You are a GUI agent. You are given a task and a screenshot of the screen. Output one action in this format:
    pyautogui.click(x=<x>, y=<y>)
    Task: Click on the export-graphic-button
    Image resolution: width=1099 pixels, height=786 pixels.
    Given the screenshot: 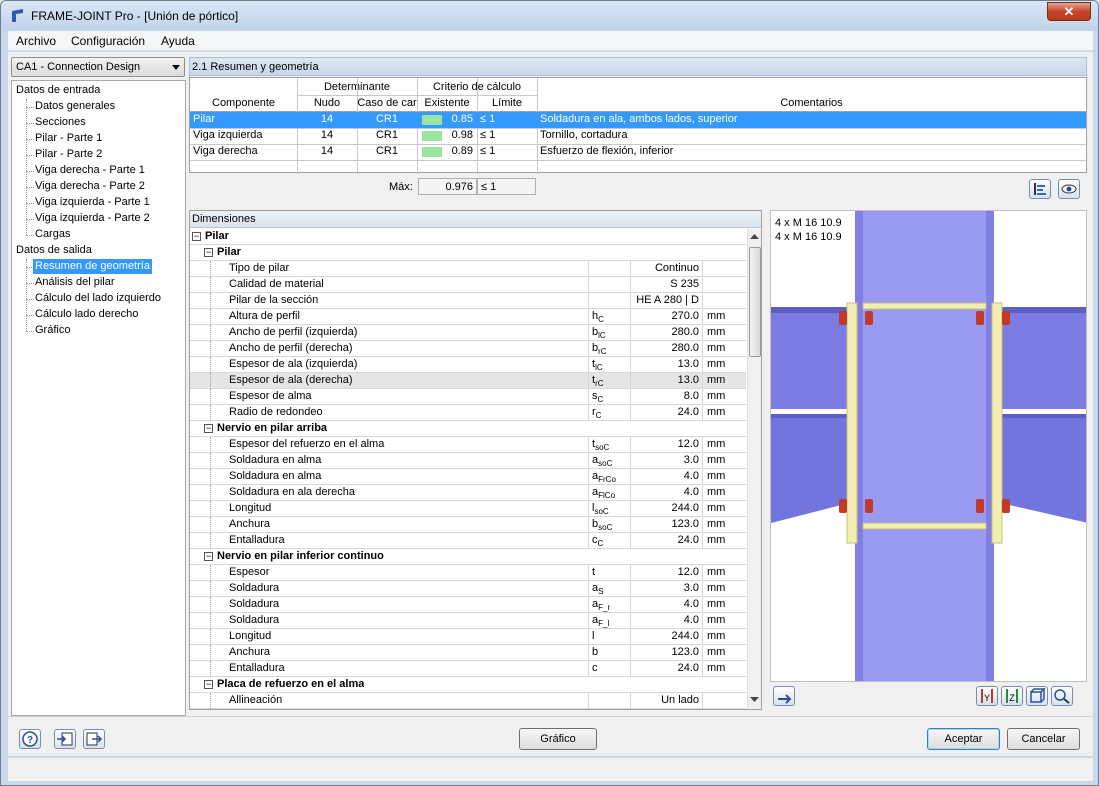 What is the action you would take?
    pyautogui.click(x=784, y=696)
    